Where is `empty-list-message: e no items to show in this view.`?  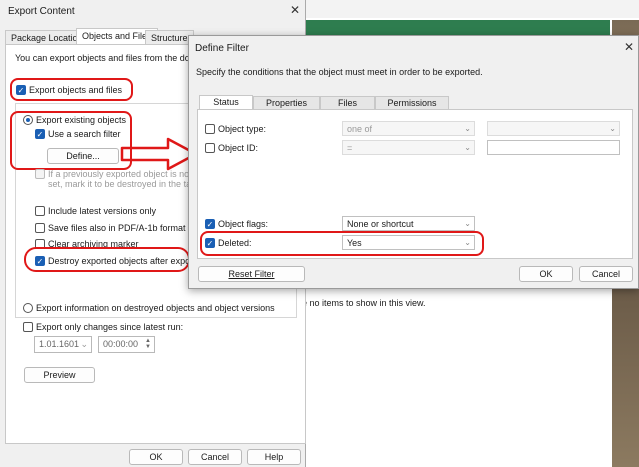 empty-list-message: e no items to show in this view. is located at coordinates (364, 303).